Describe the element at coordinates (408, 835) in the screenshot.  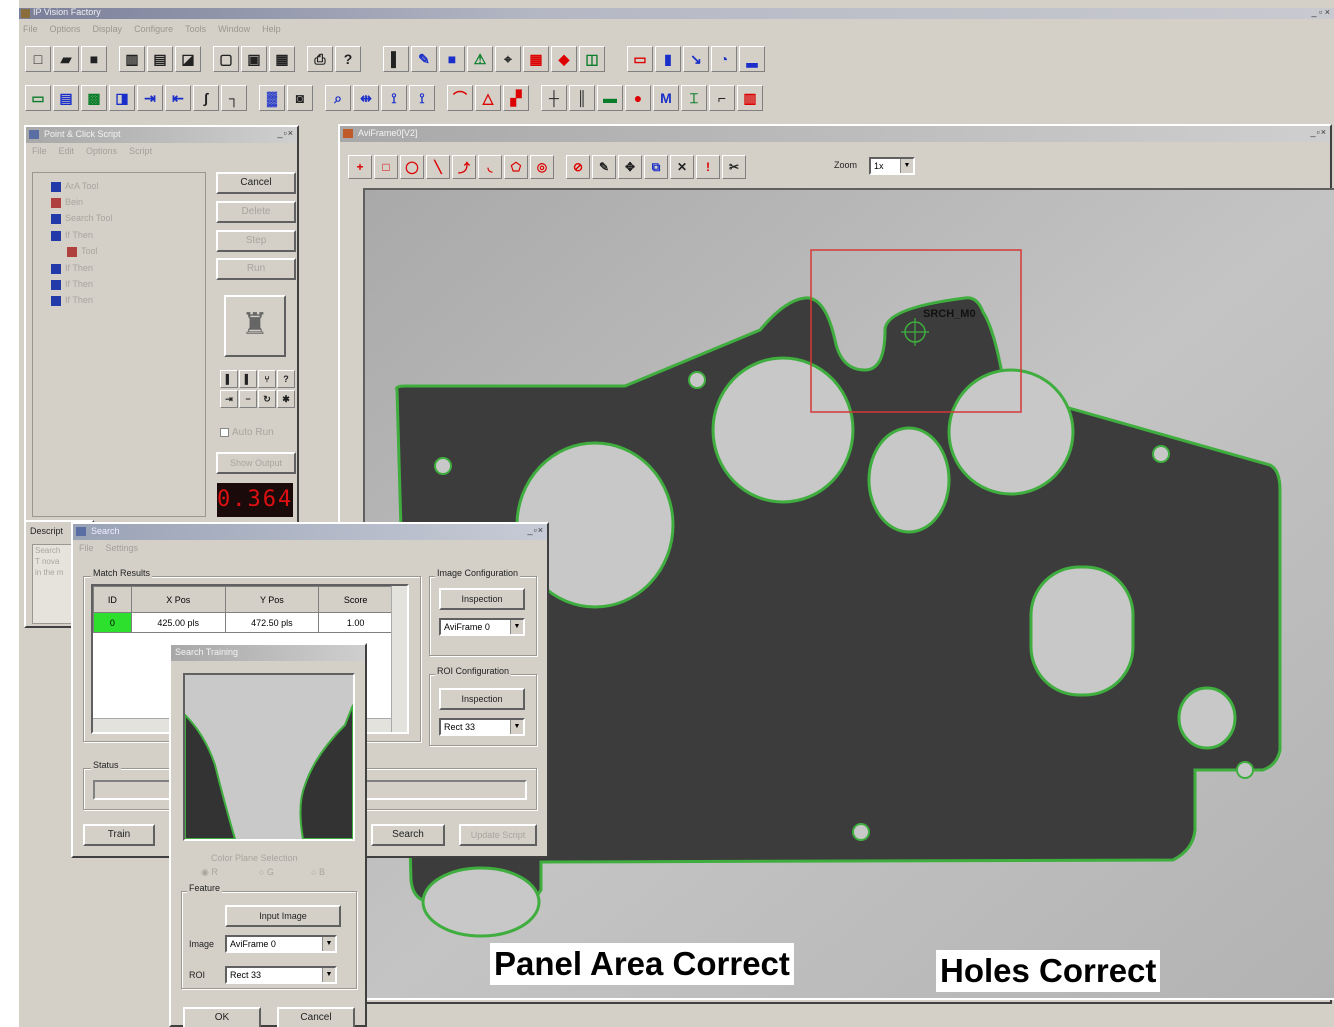
I see `search-button: Search` at that location.